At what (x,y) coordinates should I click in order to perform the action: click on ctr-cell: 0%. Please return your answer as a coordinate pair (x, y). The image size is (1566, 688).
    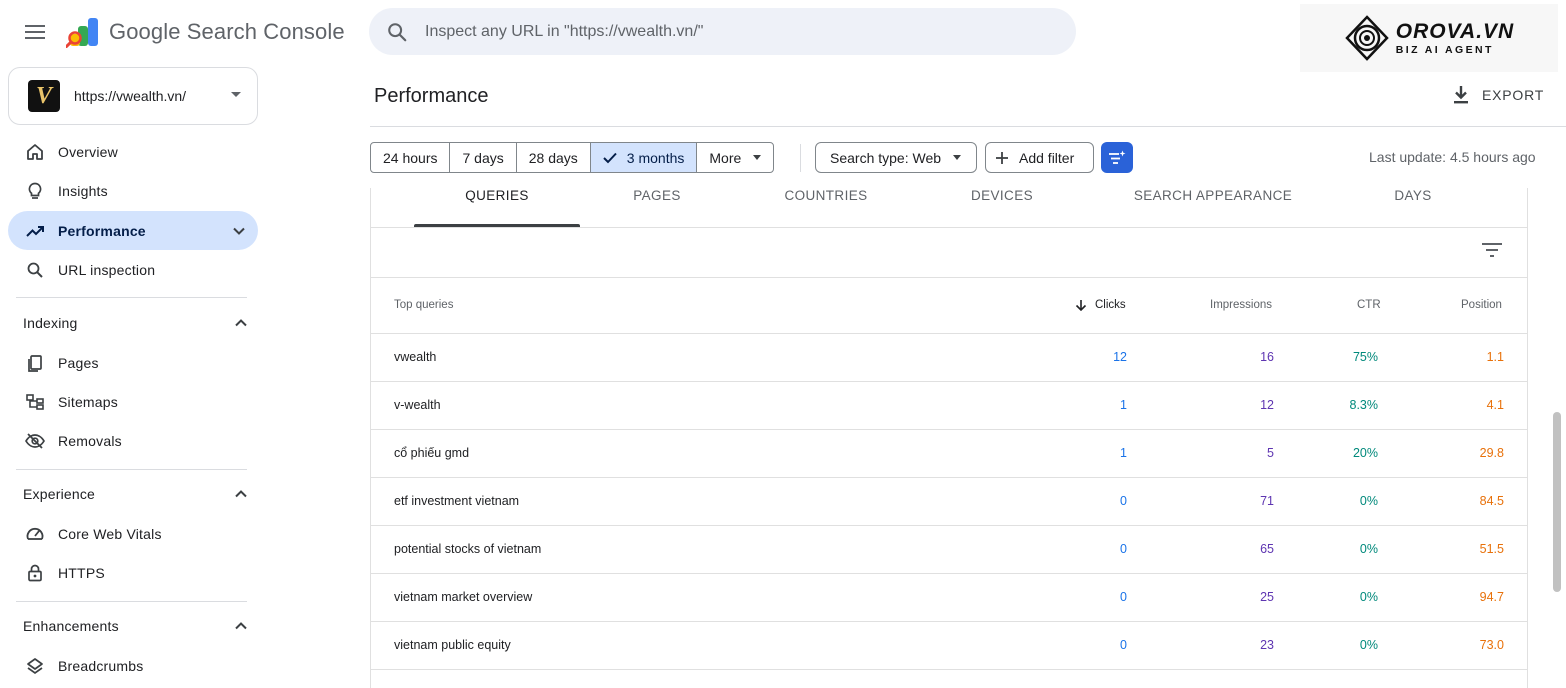
    Looking at the image, I should click on (1368, 645).